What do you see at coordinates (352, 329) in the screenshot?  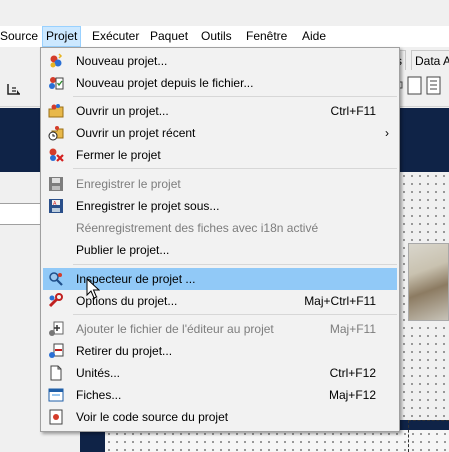 I see `menu-item-shortcut: Maj+F11` at bounding box center [352, 329].